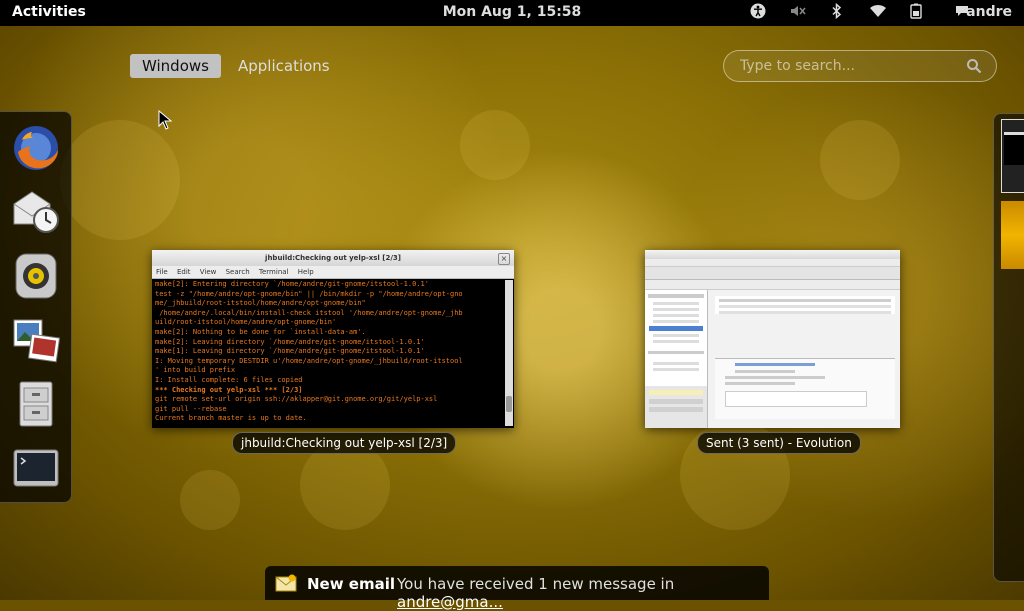 This screenshot has height=611, width=1024. What do you see at coordinates (989, 12) in the screenshot?
I see `user-menu: andre` at bounding box center [989, 12].